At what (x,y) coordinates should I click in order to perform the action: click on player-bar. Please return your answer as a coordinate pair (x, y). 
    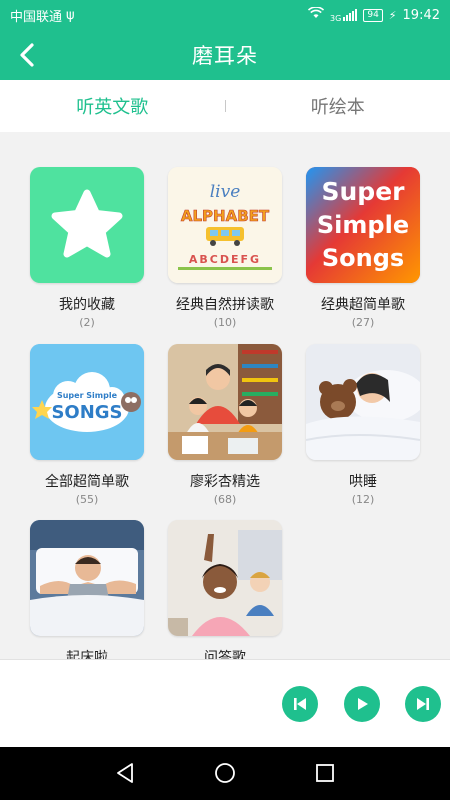
    Looking at the image, I should click on (225, 703).